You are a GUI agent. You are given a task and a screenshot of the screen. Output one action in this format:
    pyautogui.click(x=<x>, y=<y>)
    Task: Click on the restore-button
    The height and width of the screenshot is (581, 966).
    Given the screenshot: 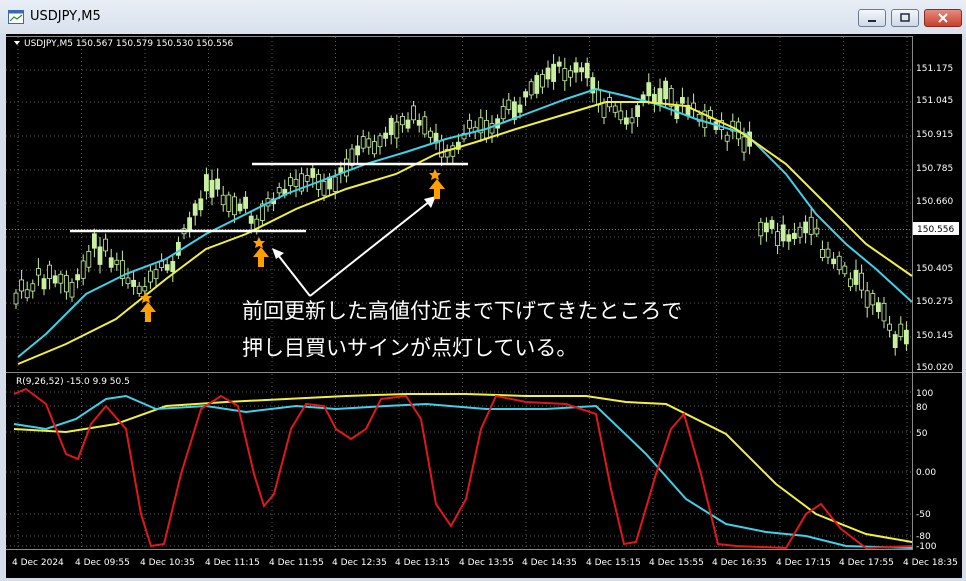 What is the action you would take?
    pyautogui.click(x=905, y=18)
    